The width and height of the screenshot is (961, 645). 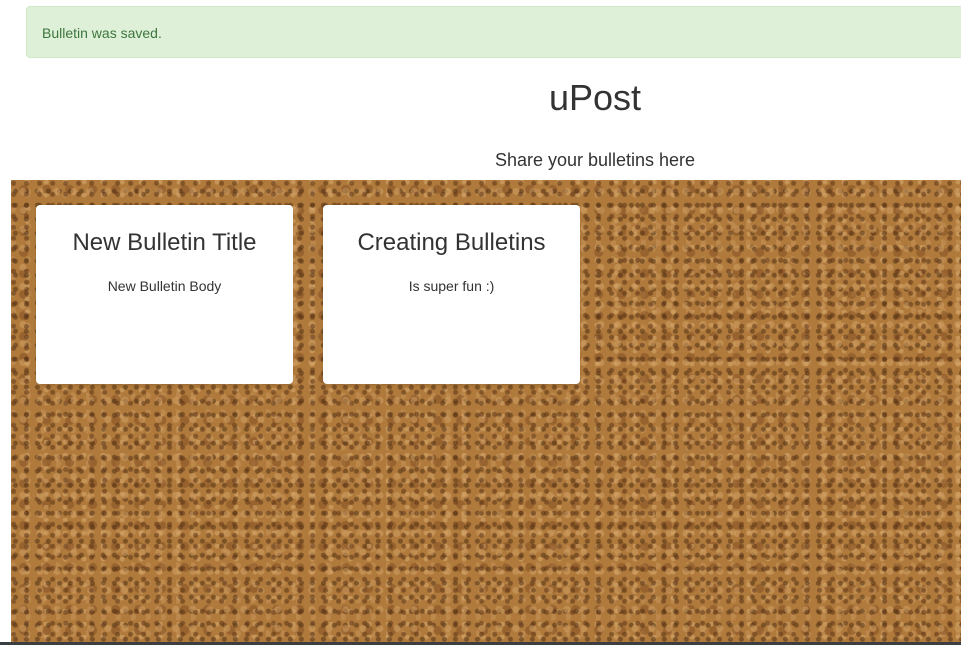 What do you see at coordinates (451, 286) in the screenshot?
I see `bulletin-body: Is super fun :)` at bounding box center [451, 286].